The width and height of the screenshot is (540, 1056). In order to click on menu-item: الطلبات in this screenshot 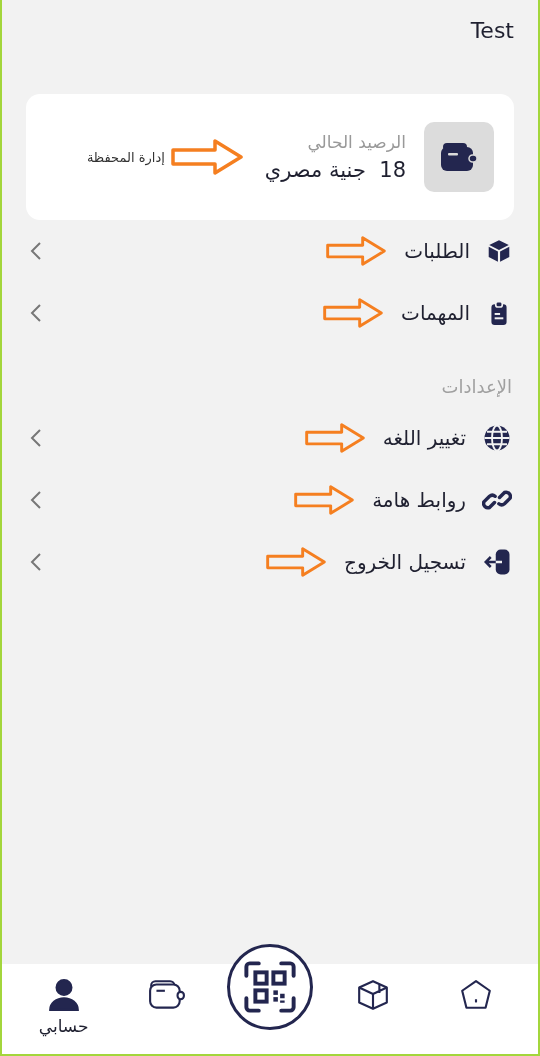, I will do `click(270, 251)`.